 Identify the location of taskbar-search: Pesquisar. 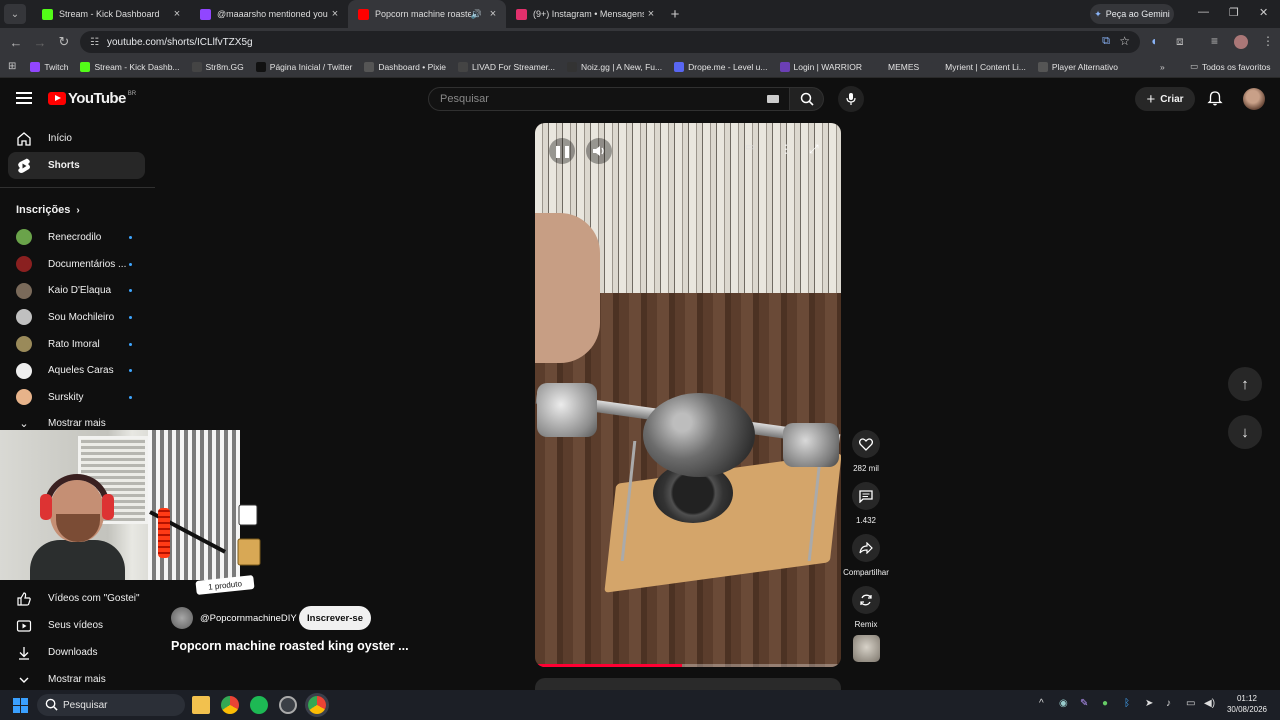
(111, 705).